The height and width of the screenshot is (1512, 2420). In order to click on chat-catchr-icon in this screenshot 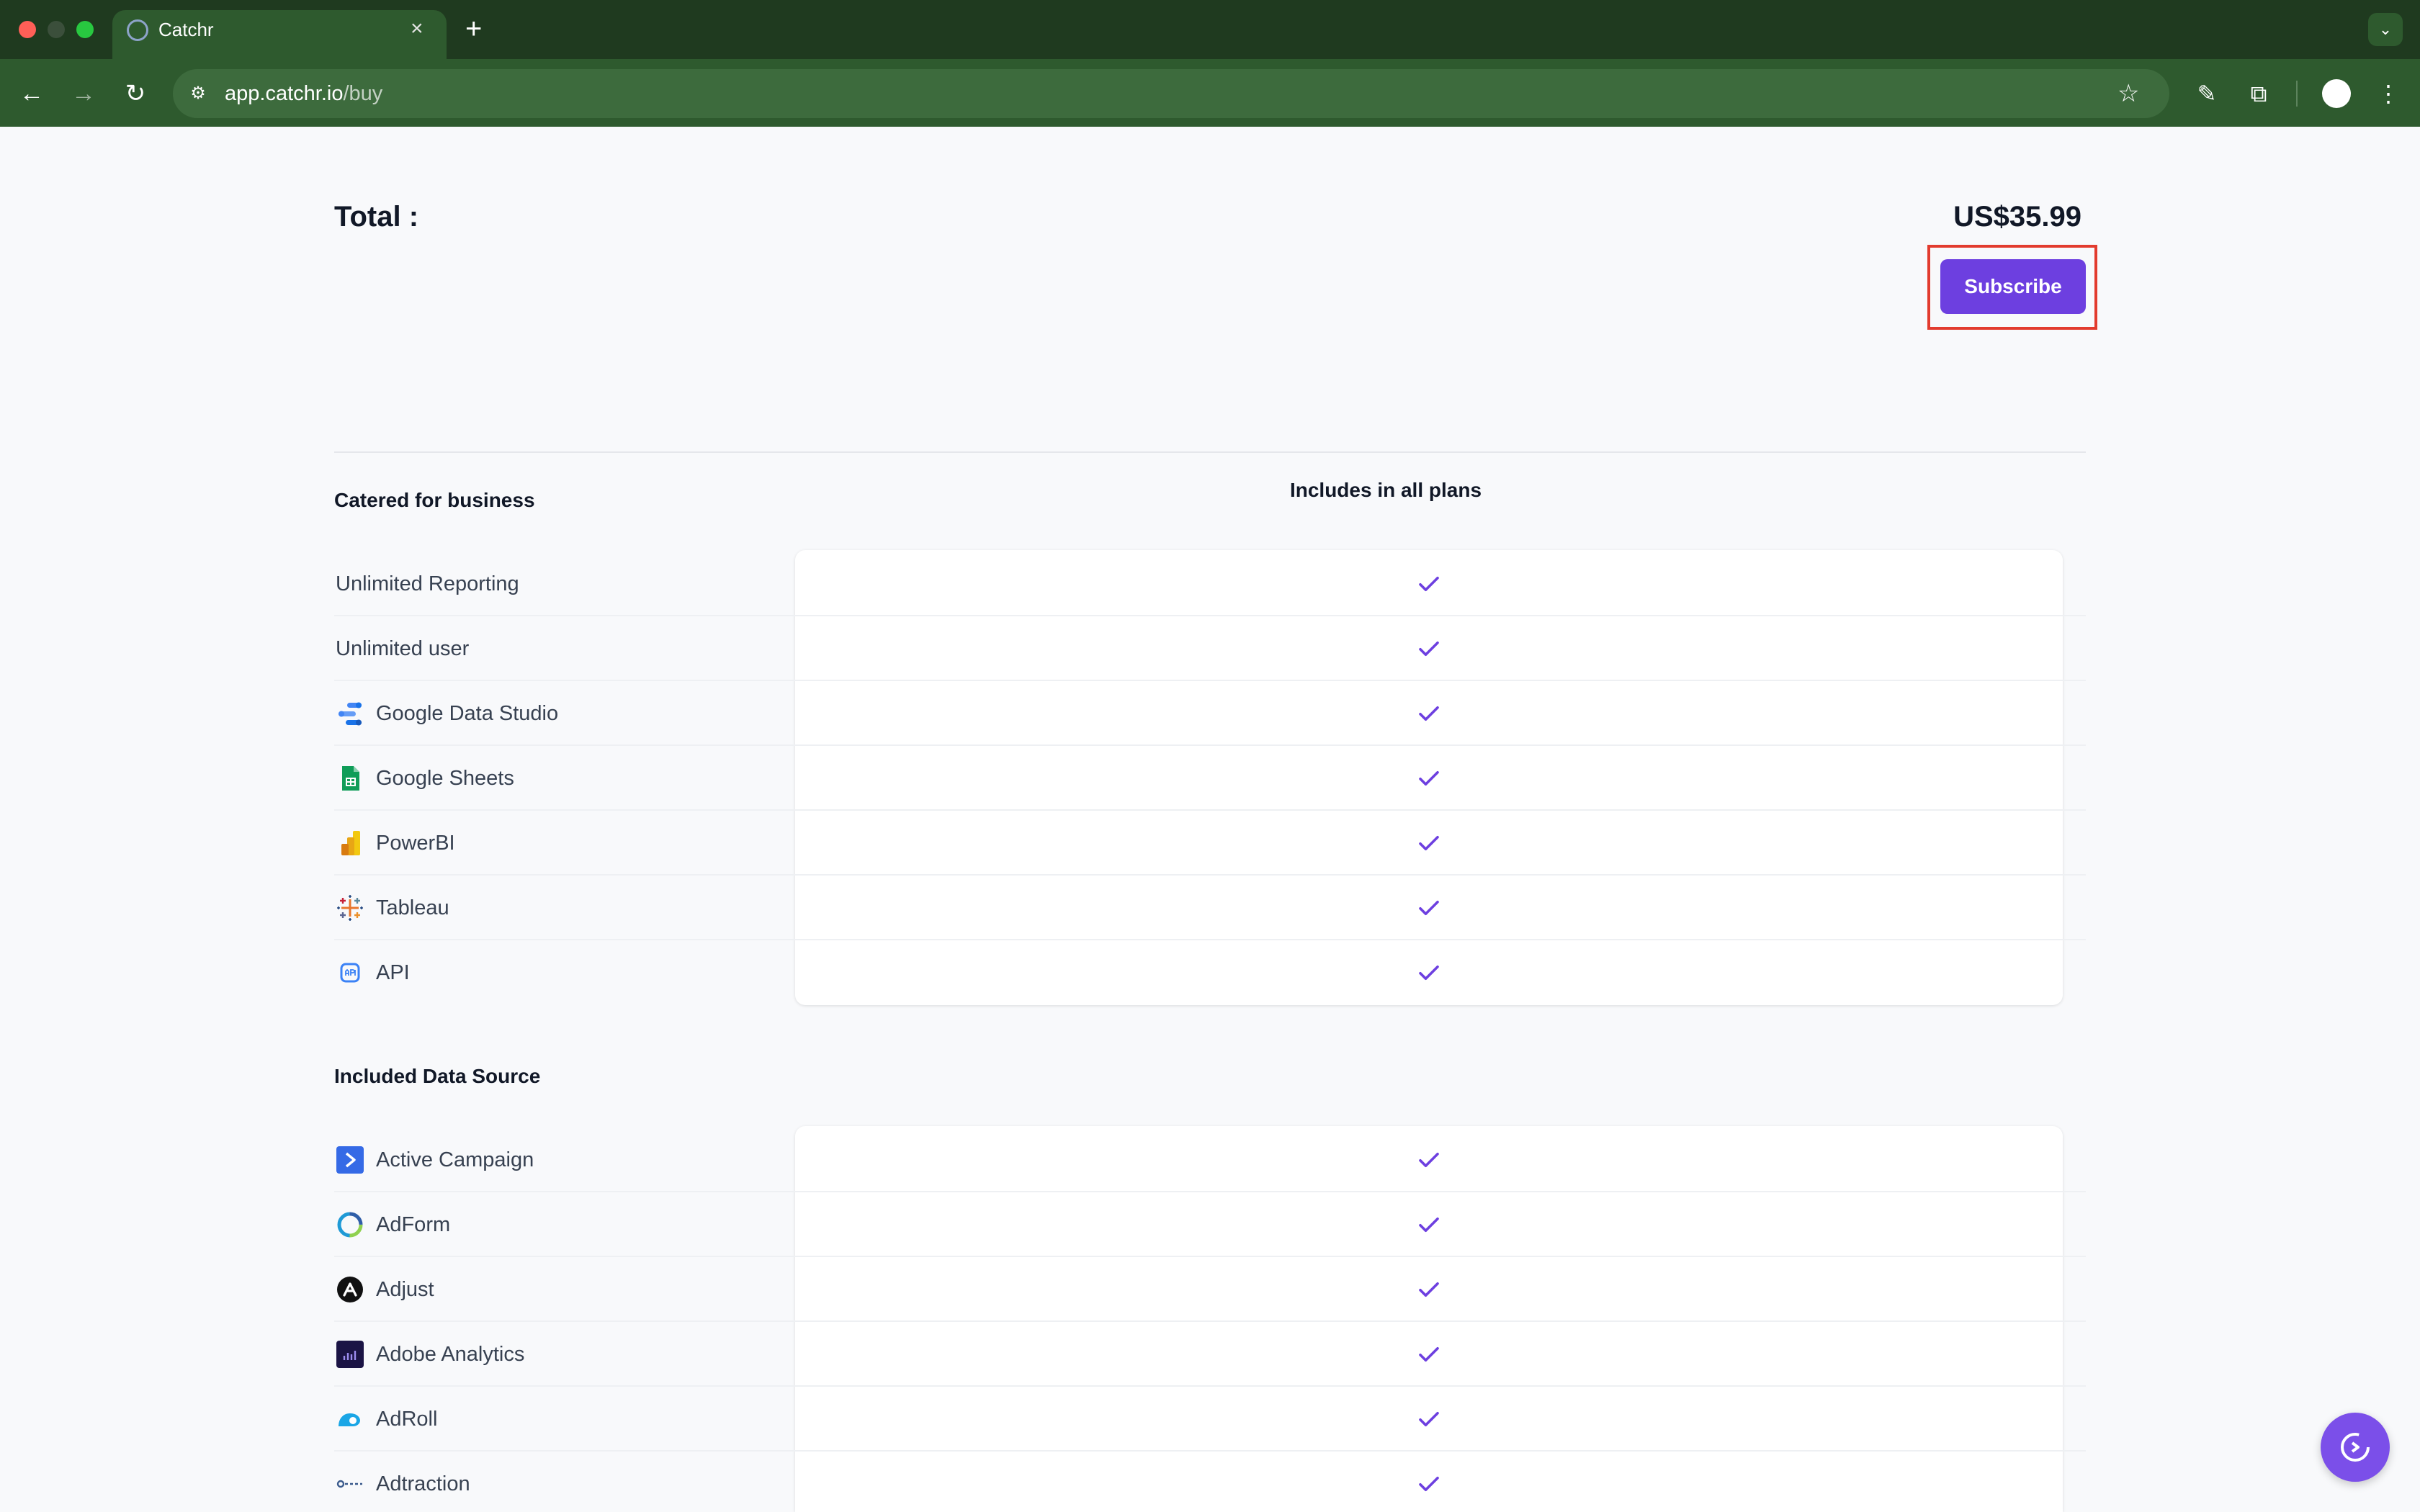, I will do `click(2355, 1447)`.